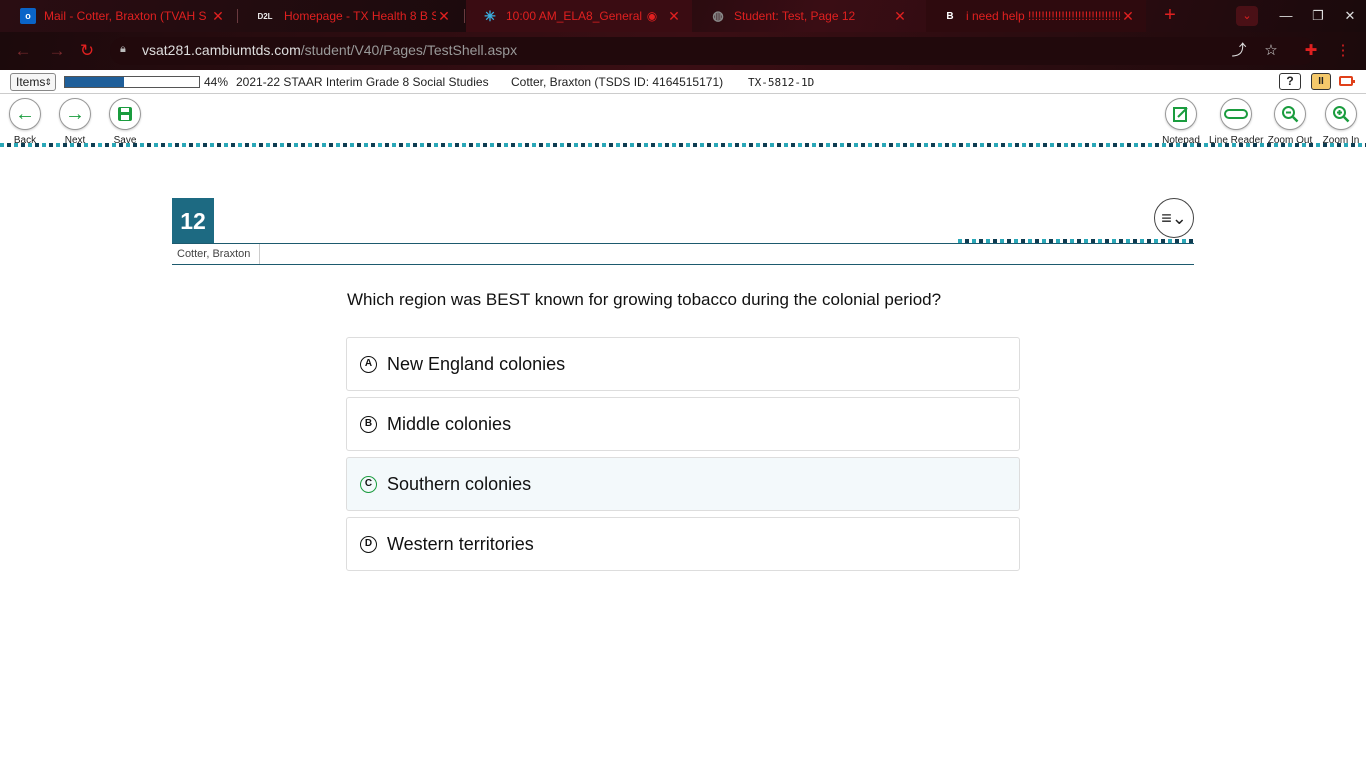 The height and width of the screenshot is (768, 1366). Describe the element at coordinates (216, 82) in the screenshot. I see `progress-percent: 44%` at that location.